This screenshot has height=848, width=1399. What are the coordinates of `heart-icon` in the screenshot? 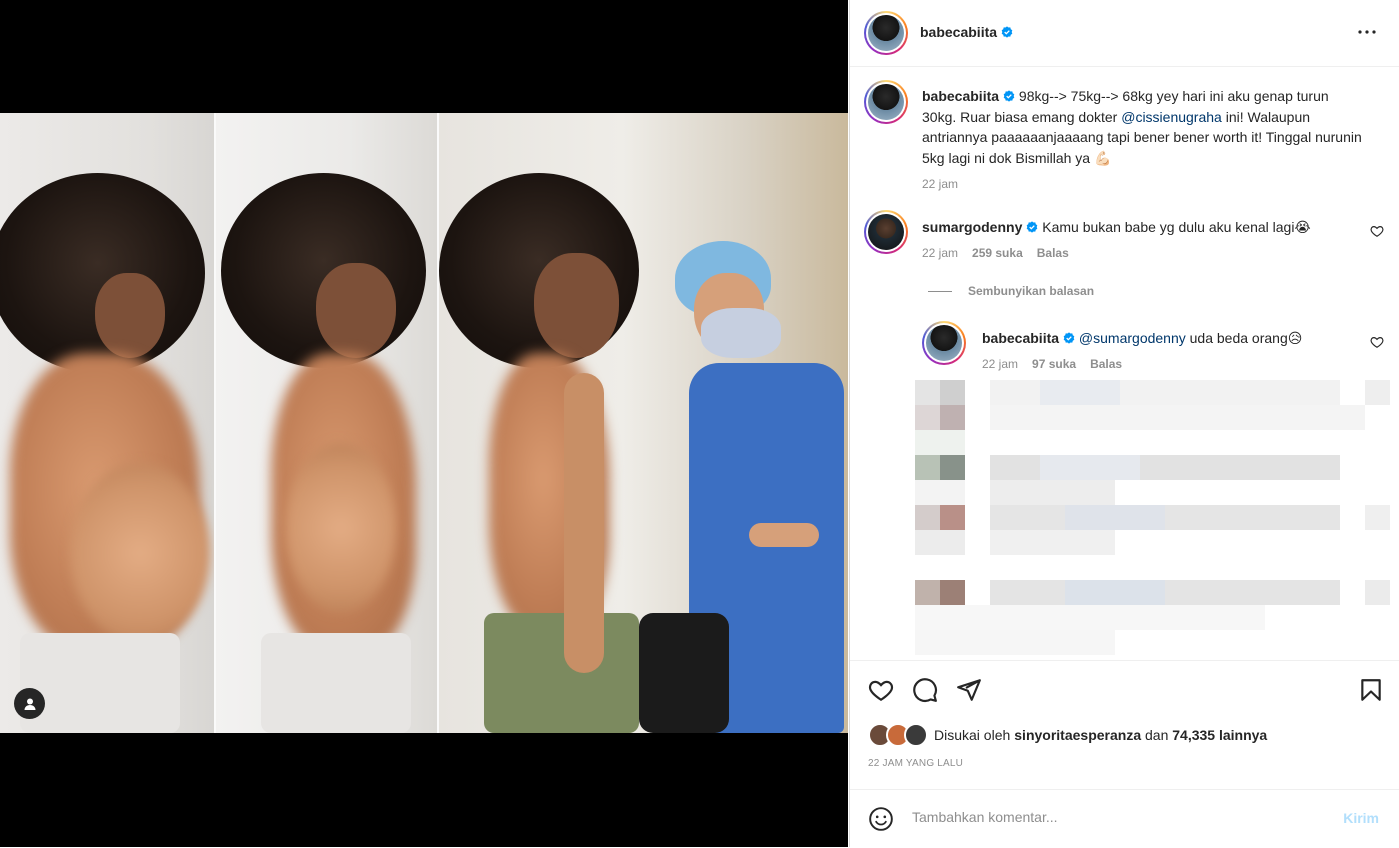 It's located at (881, 692).